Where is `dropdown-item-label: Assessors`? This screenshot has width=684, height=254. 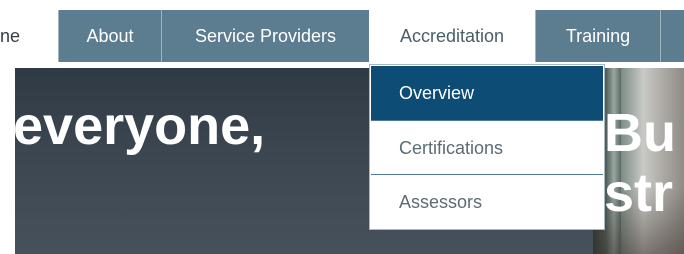
dropdown-item-label: Assessors is located at coordinates (441, 202).